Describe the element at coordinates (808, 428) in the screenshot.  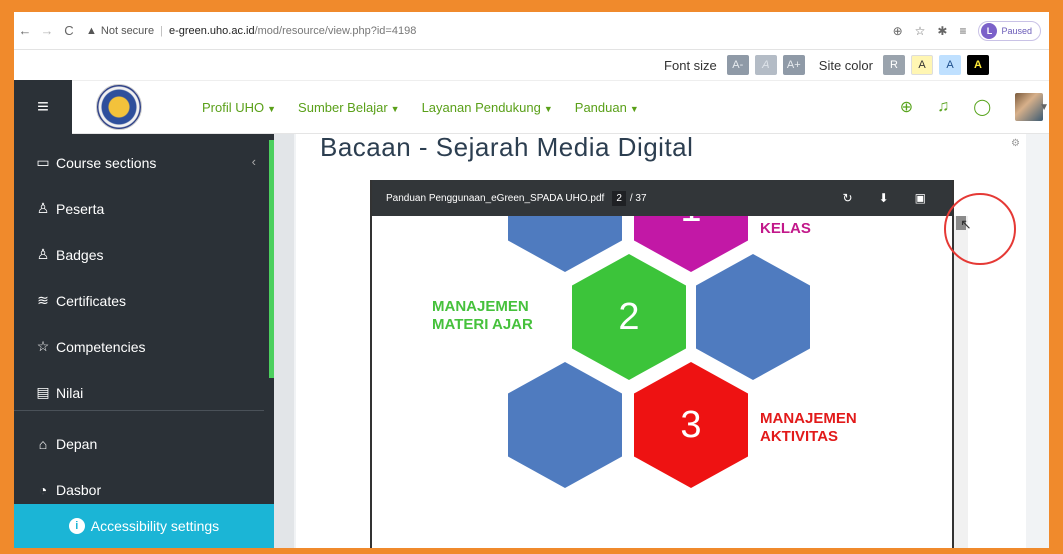
I see `label-manajemen-aktivitas: MANAJEMEN AKTIVITAS` at that location.